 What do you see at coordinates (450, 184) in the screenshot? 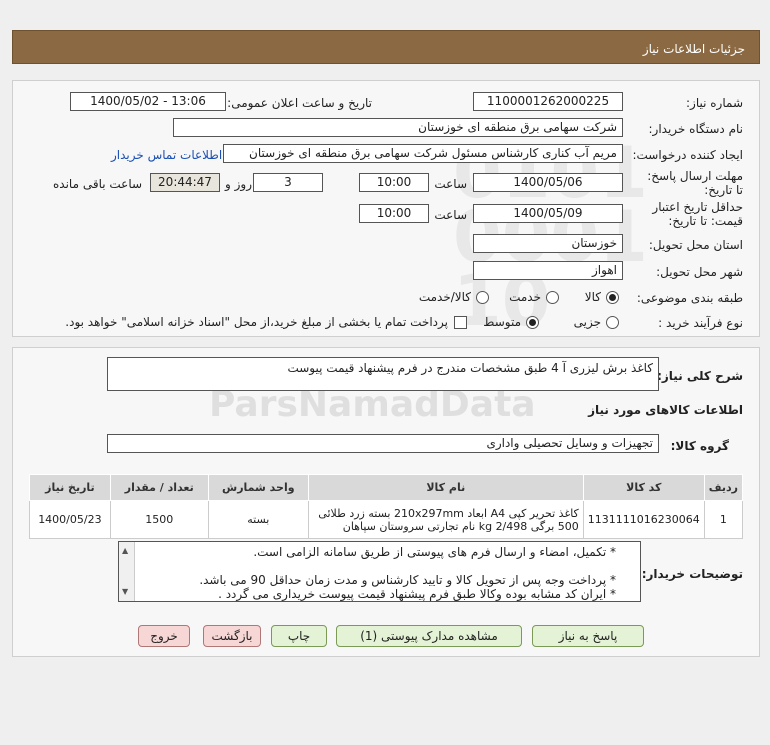
I see `deadline-time-label: ساعت` at bounding box center [450, 184].